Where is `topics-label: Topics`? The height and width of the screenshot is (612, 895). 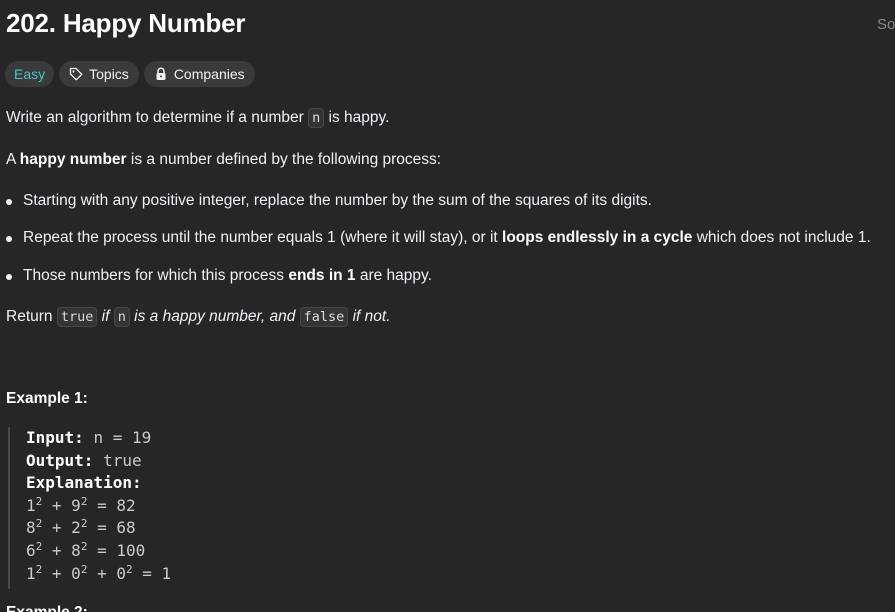 topics-label: Topics is located at coordinates (109, 74).